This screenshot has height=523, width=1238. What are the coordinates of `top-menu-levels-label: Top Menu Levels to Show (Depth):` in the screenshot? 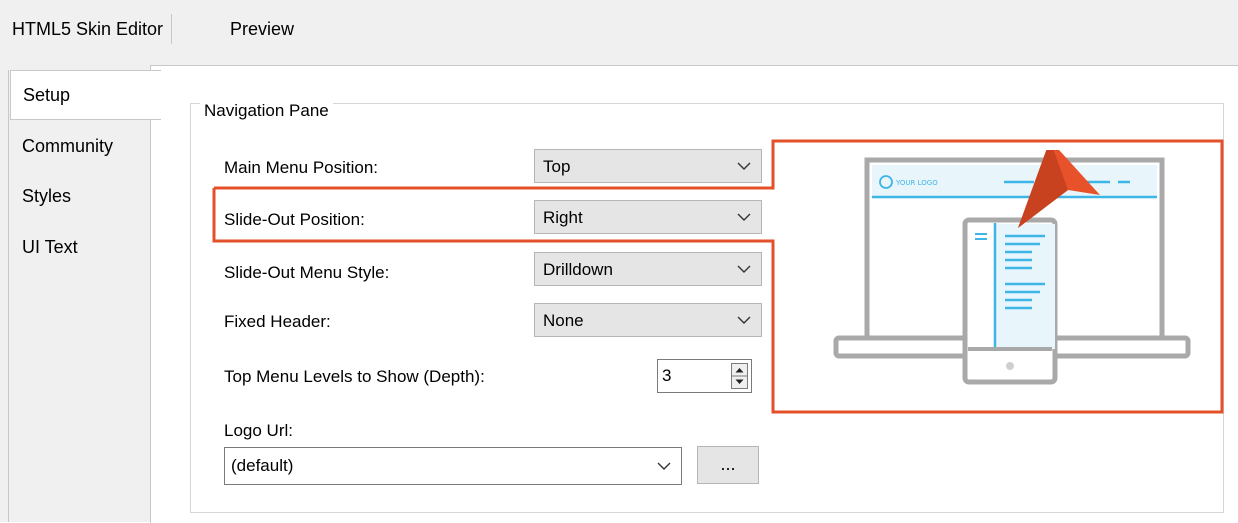 It's located at (354, 376).